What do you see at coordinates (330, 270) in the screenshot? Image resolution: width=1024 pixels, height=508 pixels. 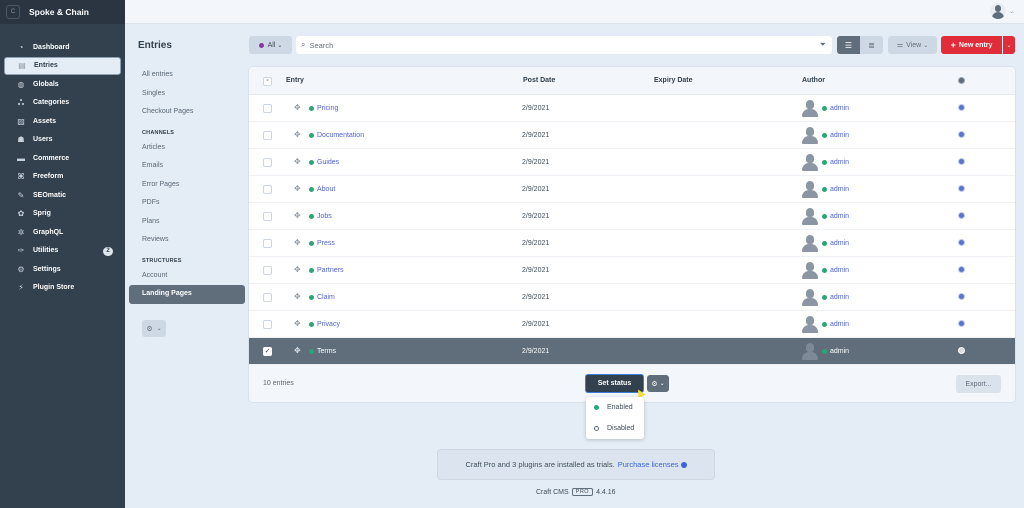 I see `entry-title-link: Partners` at bounding box center [330, 270].